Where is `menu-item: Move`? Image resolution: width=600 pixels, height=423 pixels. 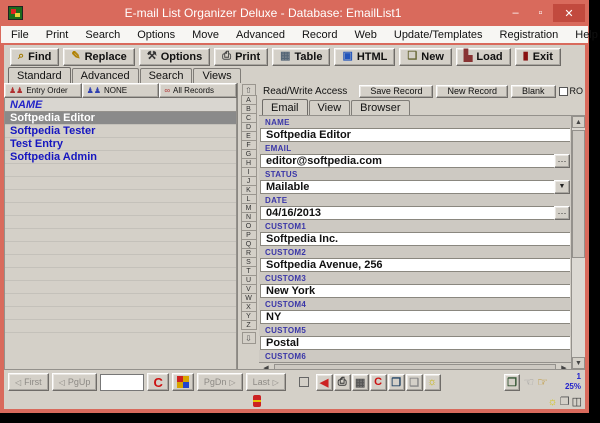 menu-item: Move is located at coordinates (205, 35).